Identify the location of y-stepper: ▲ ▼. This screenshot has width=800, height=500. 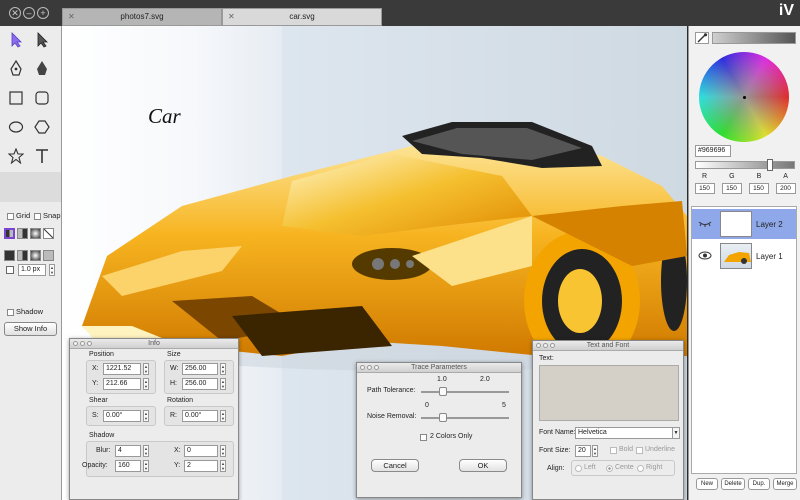
(146, 384).